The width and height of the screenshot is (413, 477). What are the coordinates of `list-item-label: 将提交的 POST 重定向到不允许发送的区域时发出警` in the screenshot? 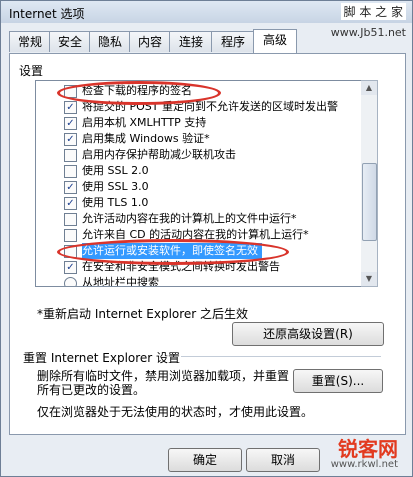 It's located at (210, 106).